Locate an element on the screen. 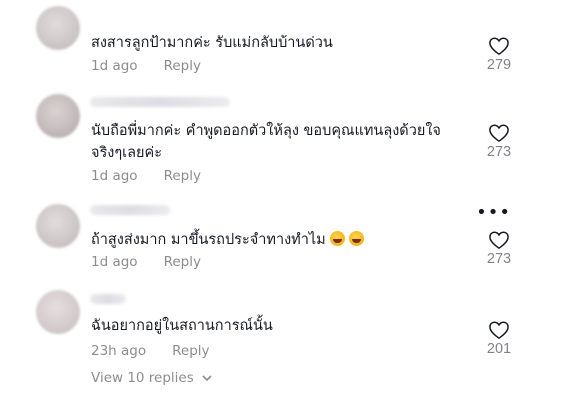 The width and height of the screenshot is (572, 417). view-replies-button: View 10 replies is located at coordinates (151, 378).